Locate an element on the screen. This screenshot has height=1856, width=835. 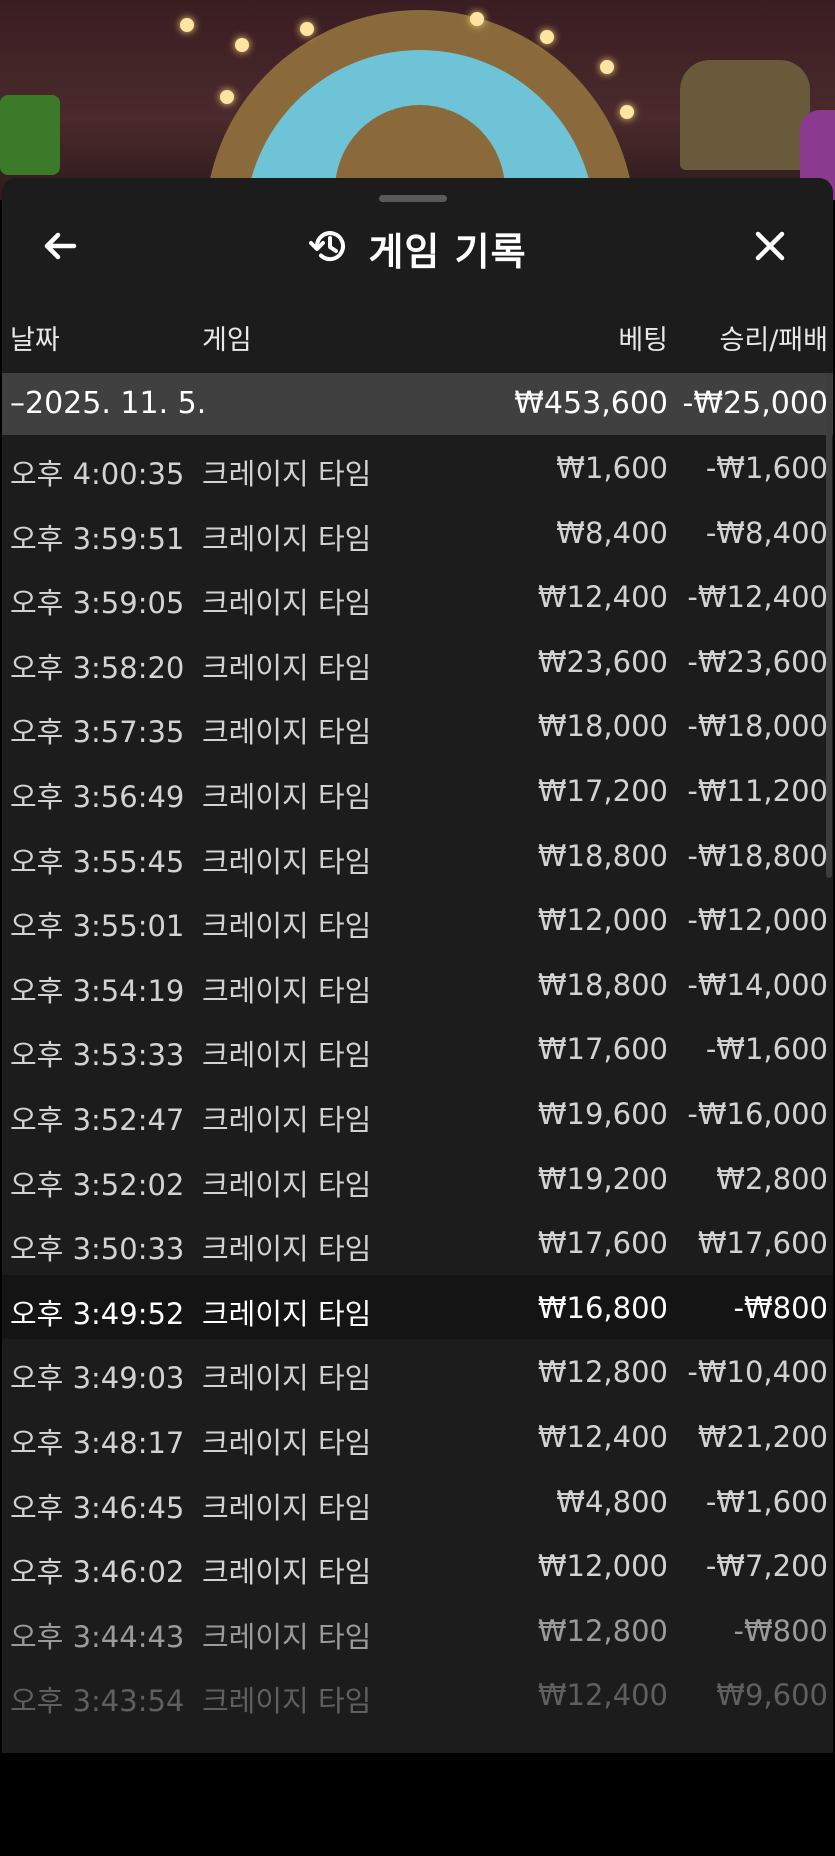
row-bet: ₩18,800 is located at coordinates (602, 984).